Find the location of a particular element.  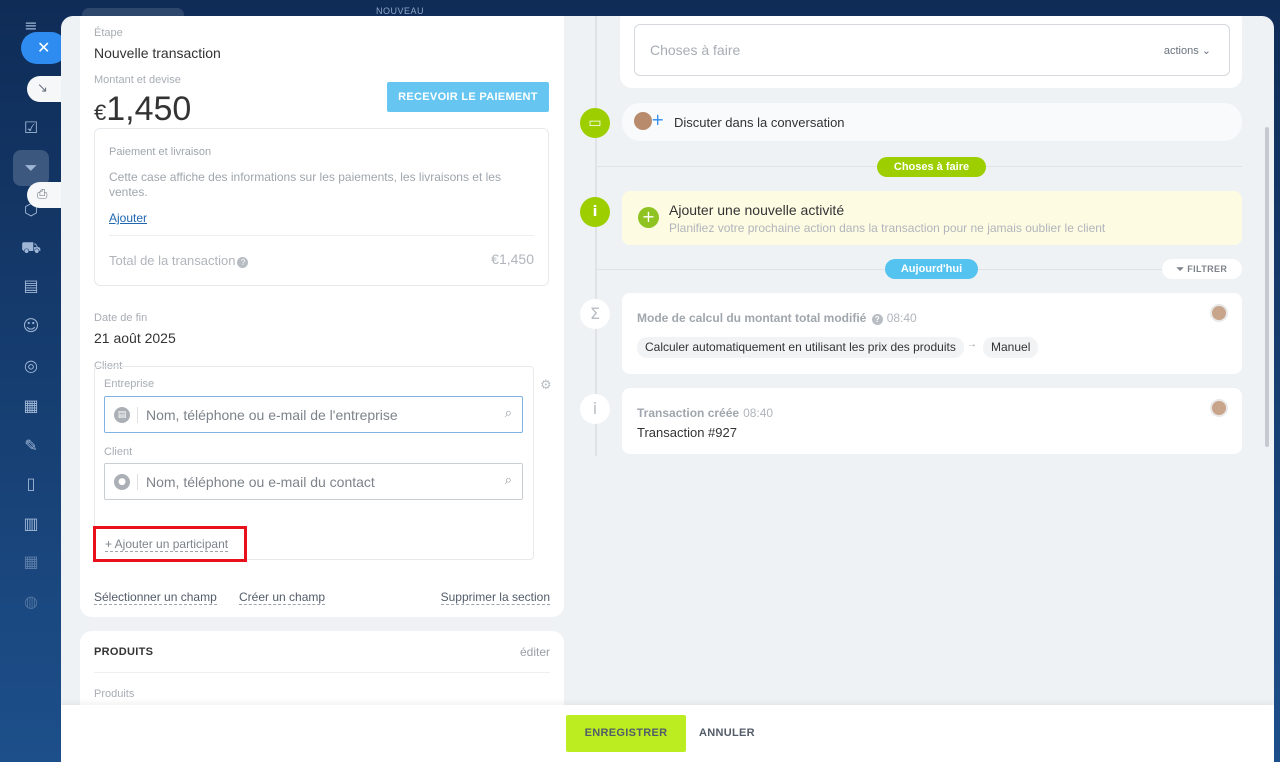

column-title-ghost: NOUVEAU is located at coordinates (400, 11).